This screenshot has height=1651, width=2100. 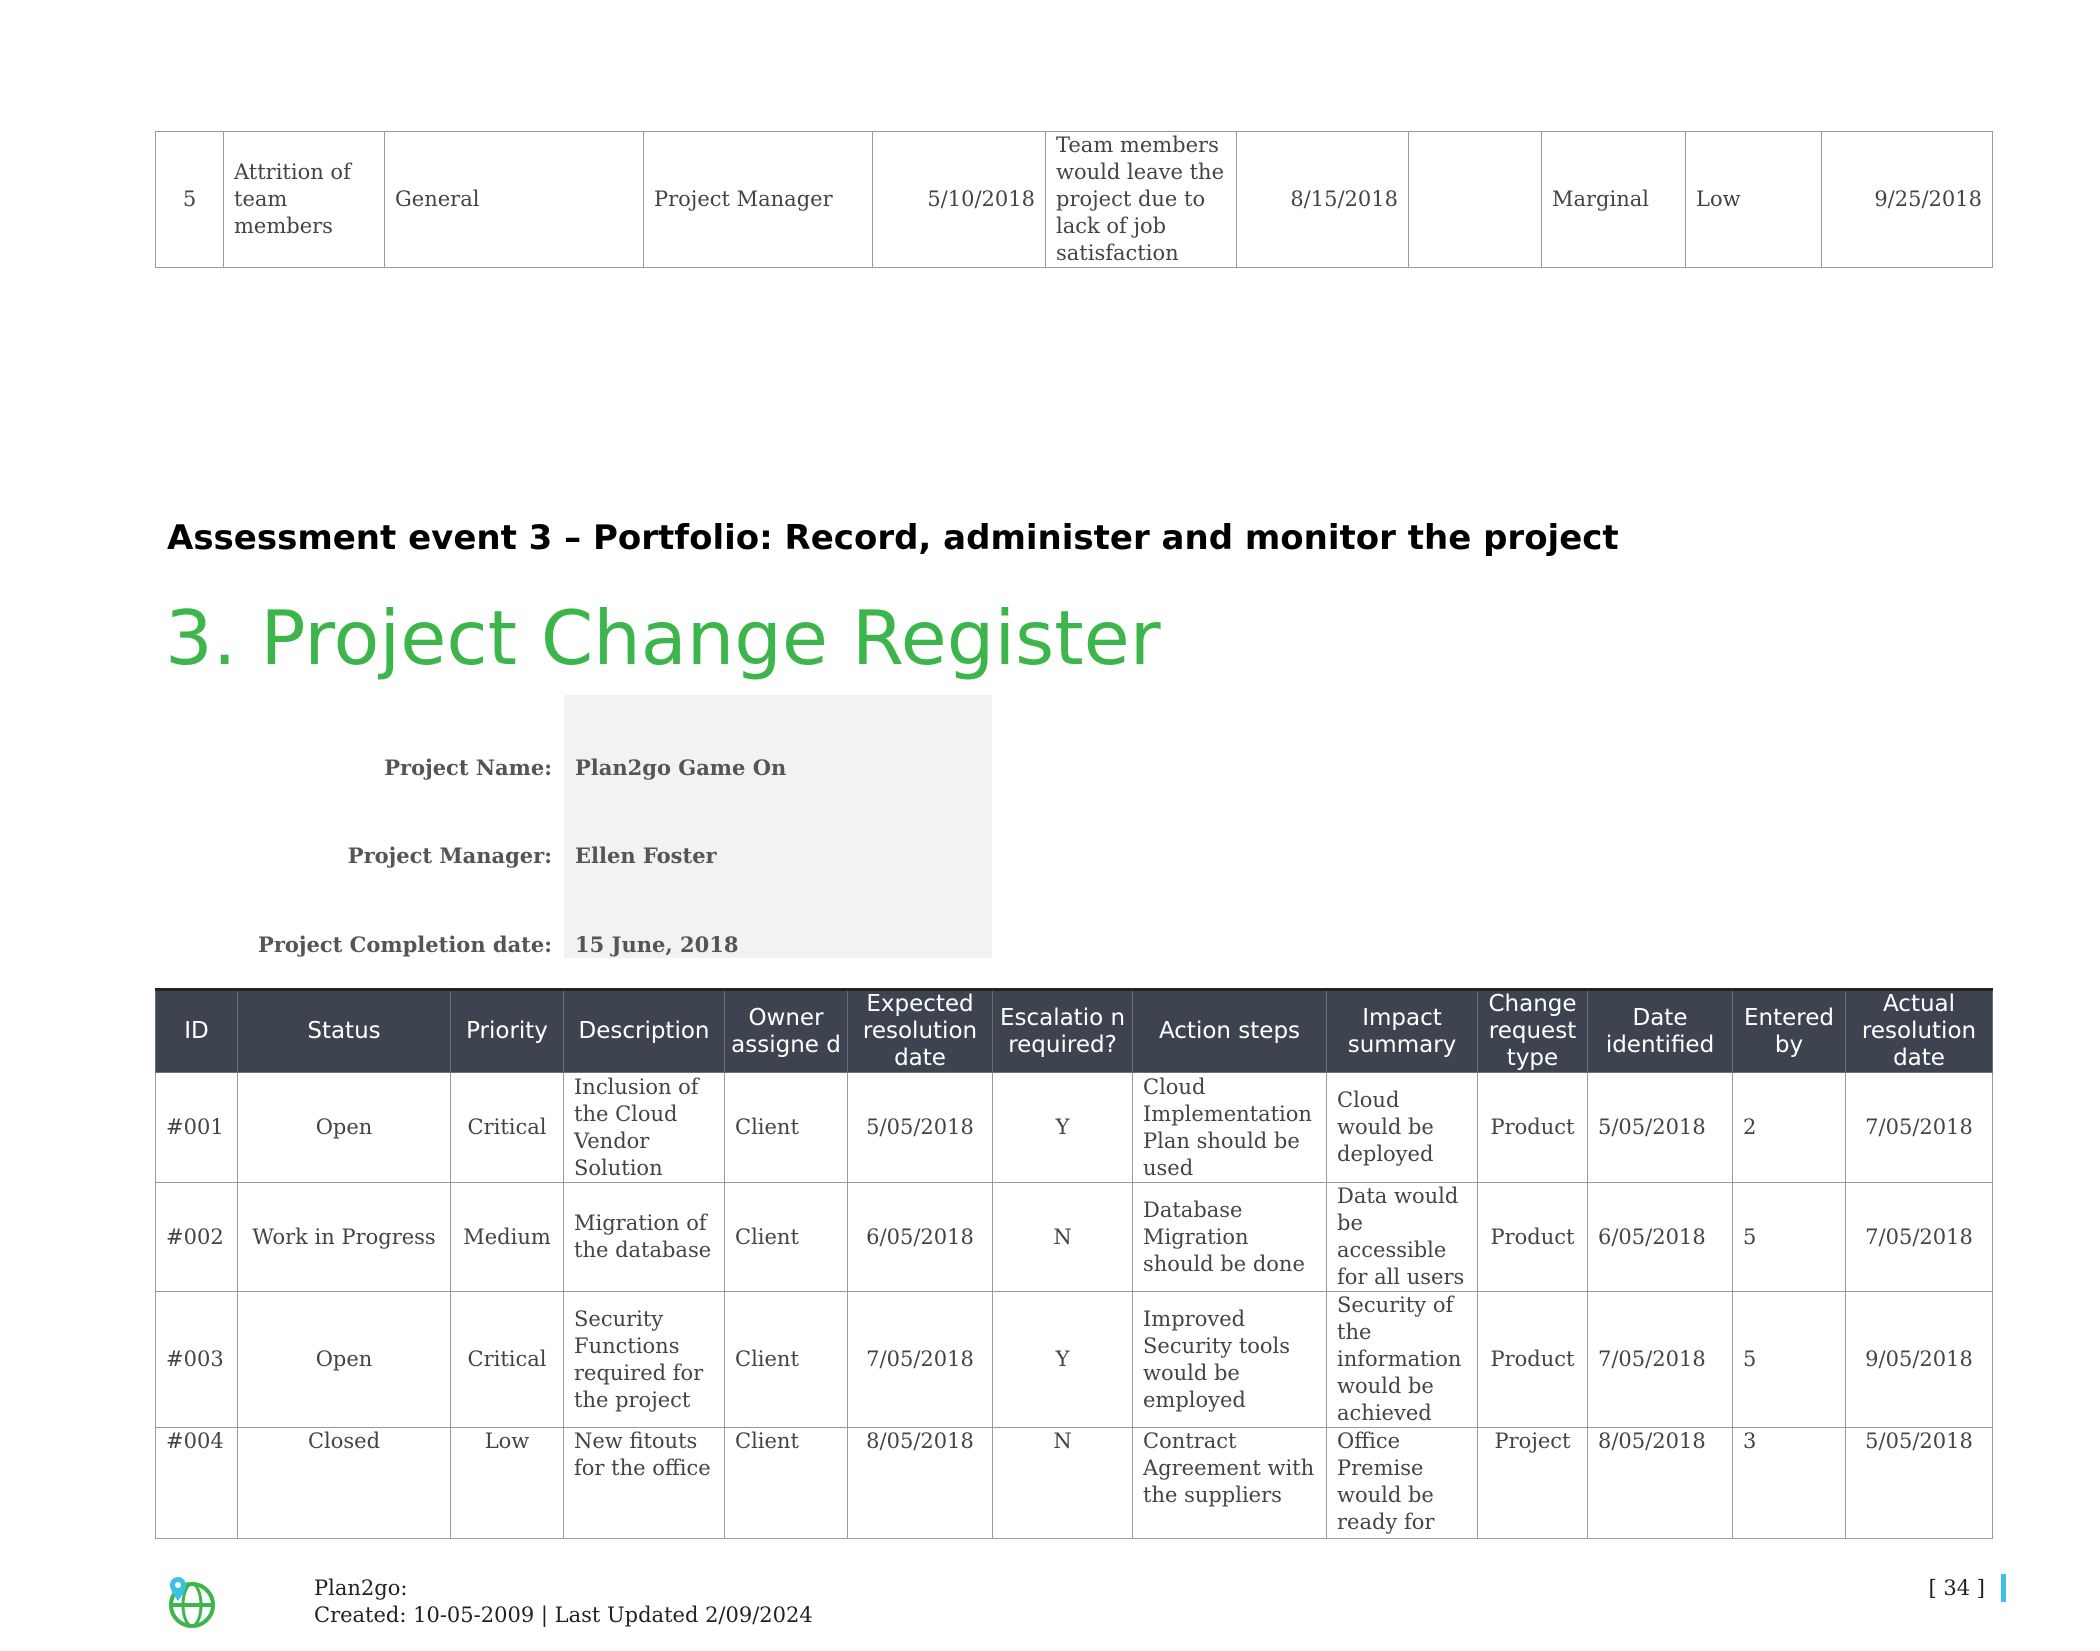 What do you see at coordinates (1402, 1031) in the screenshot?
I see `header-impact-summary: Impact summary` at bounding box center [1402, 1031].